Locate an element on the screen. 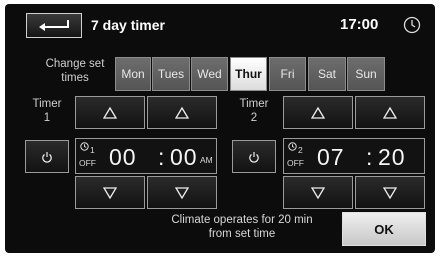 This screenshot has width=440, height=257. timer1-label-line1: Timer is located at coordinates (47, 104).